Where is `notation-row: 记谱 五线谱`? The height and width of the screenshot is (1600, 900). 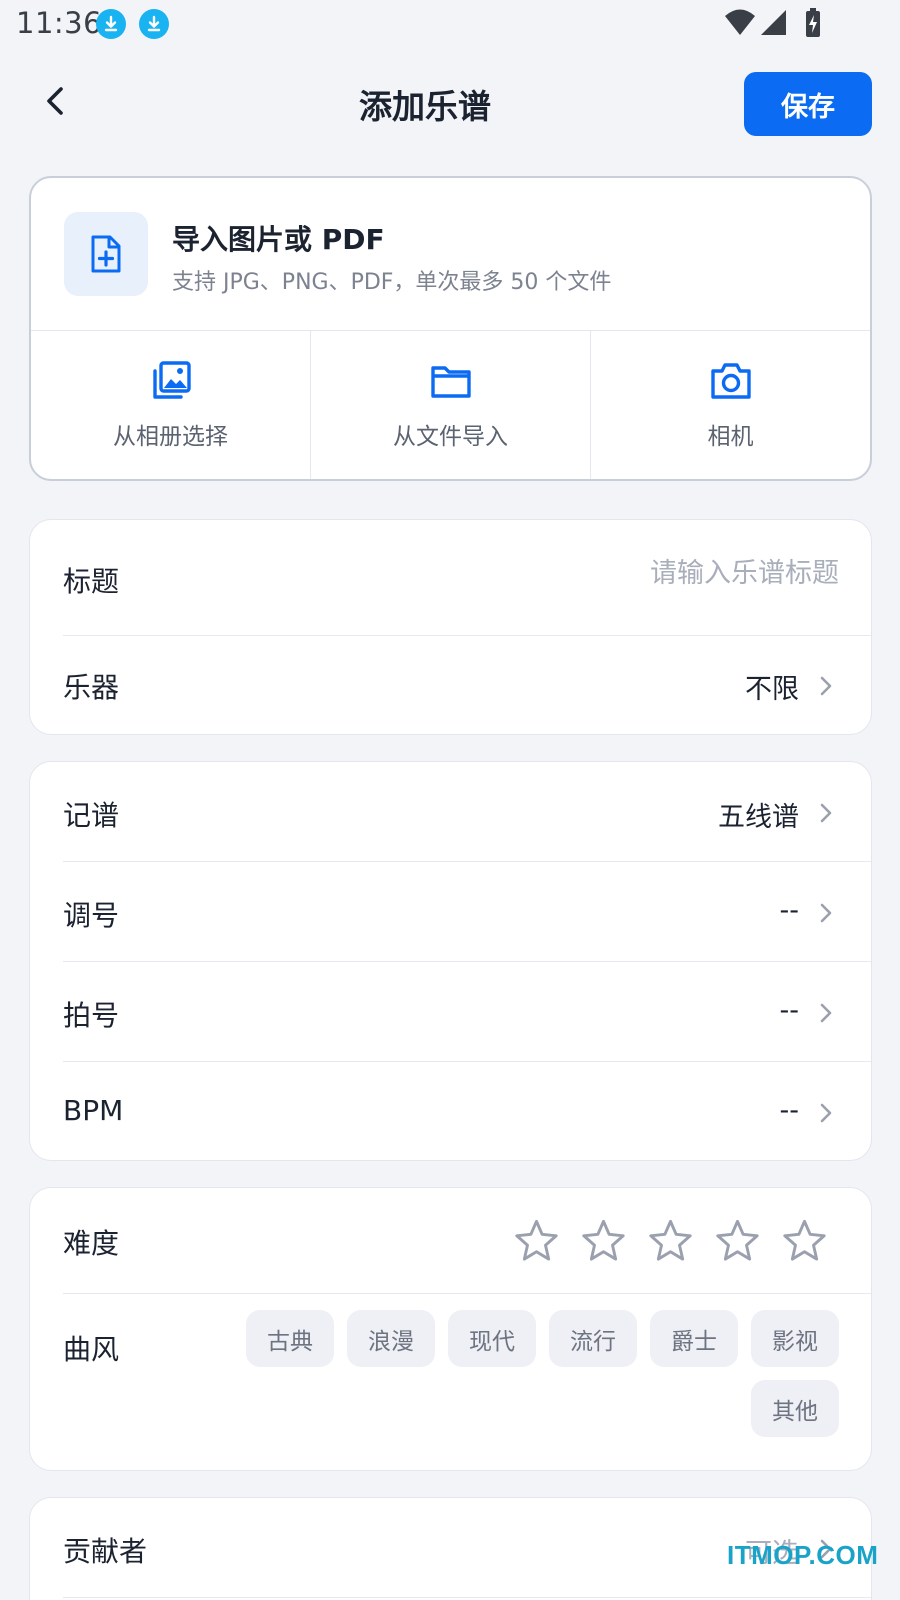
notation-row: 记谱 五线谱 is located at coordinates (450, 812).